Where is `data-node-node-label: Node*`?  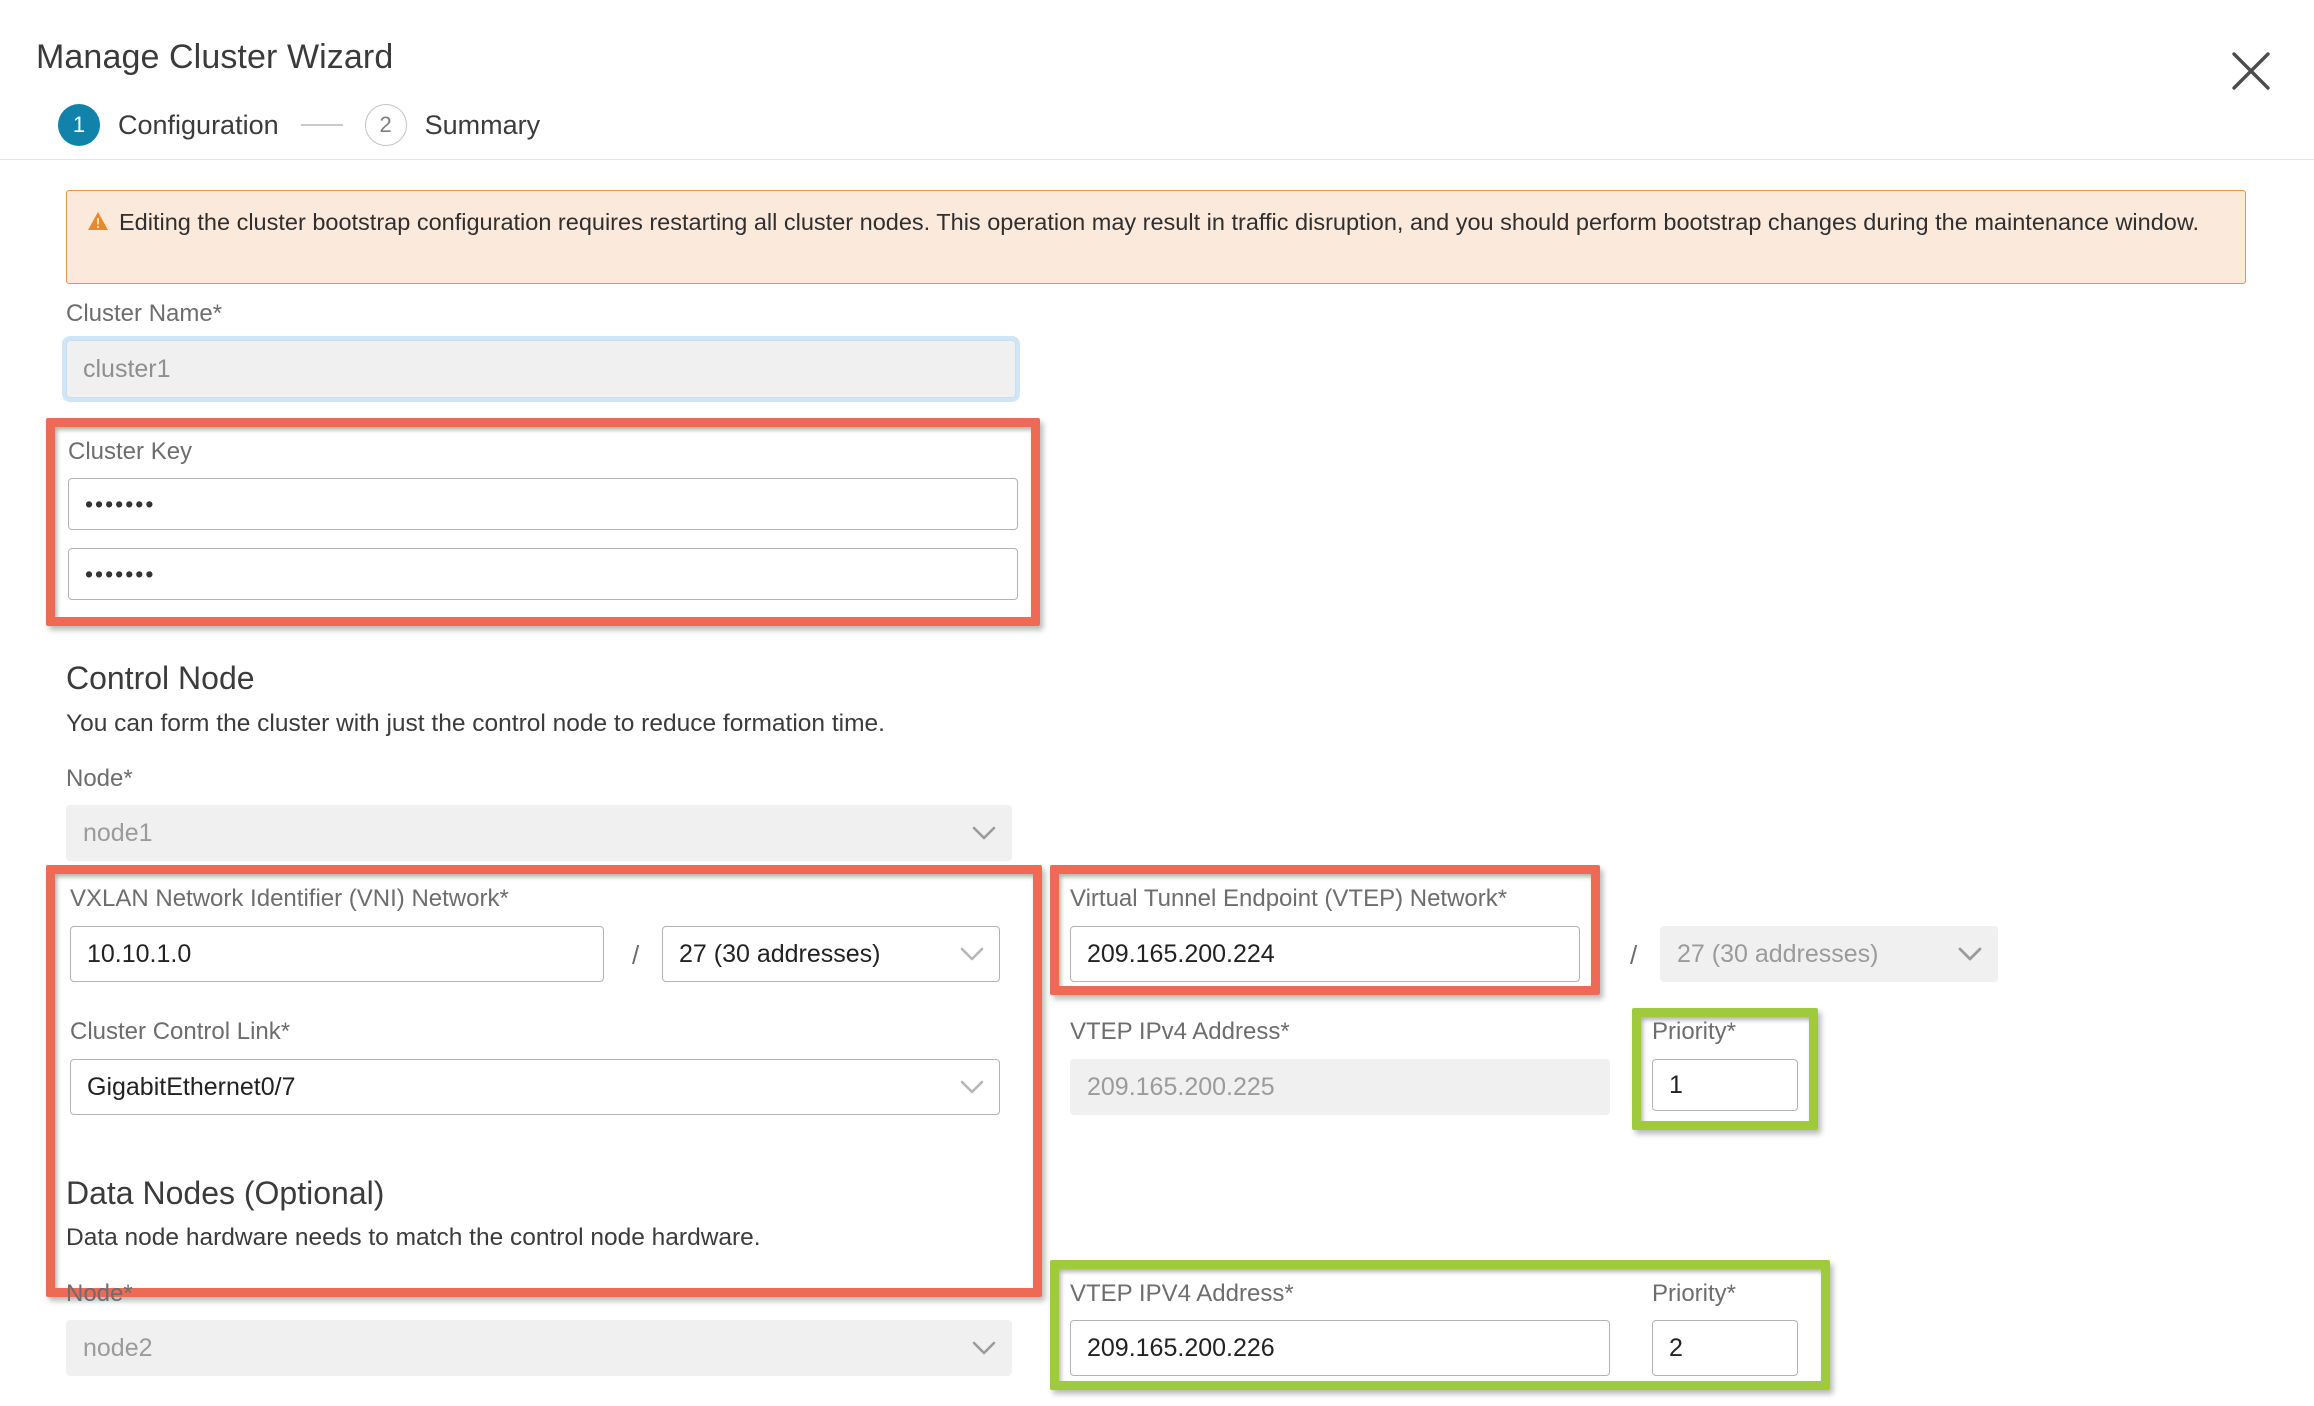 data-node-node-label: Node* is located at coordinates (99, 1293).